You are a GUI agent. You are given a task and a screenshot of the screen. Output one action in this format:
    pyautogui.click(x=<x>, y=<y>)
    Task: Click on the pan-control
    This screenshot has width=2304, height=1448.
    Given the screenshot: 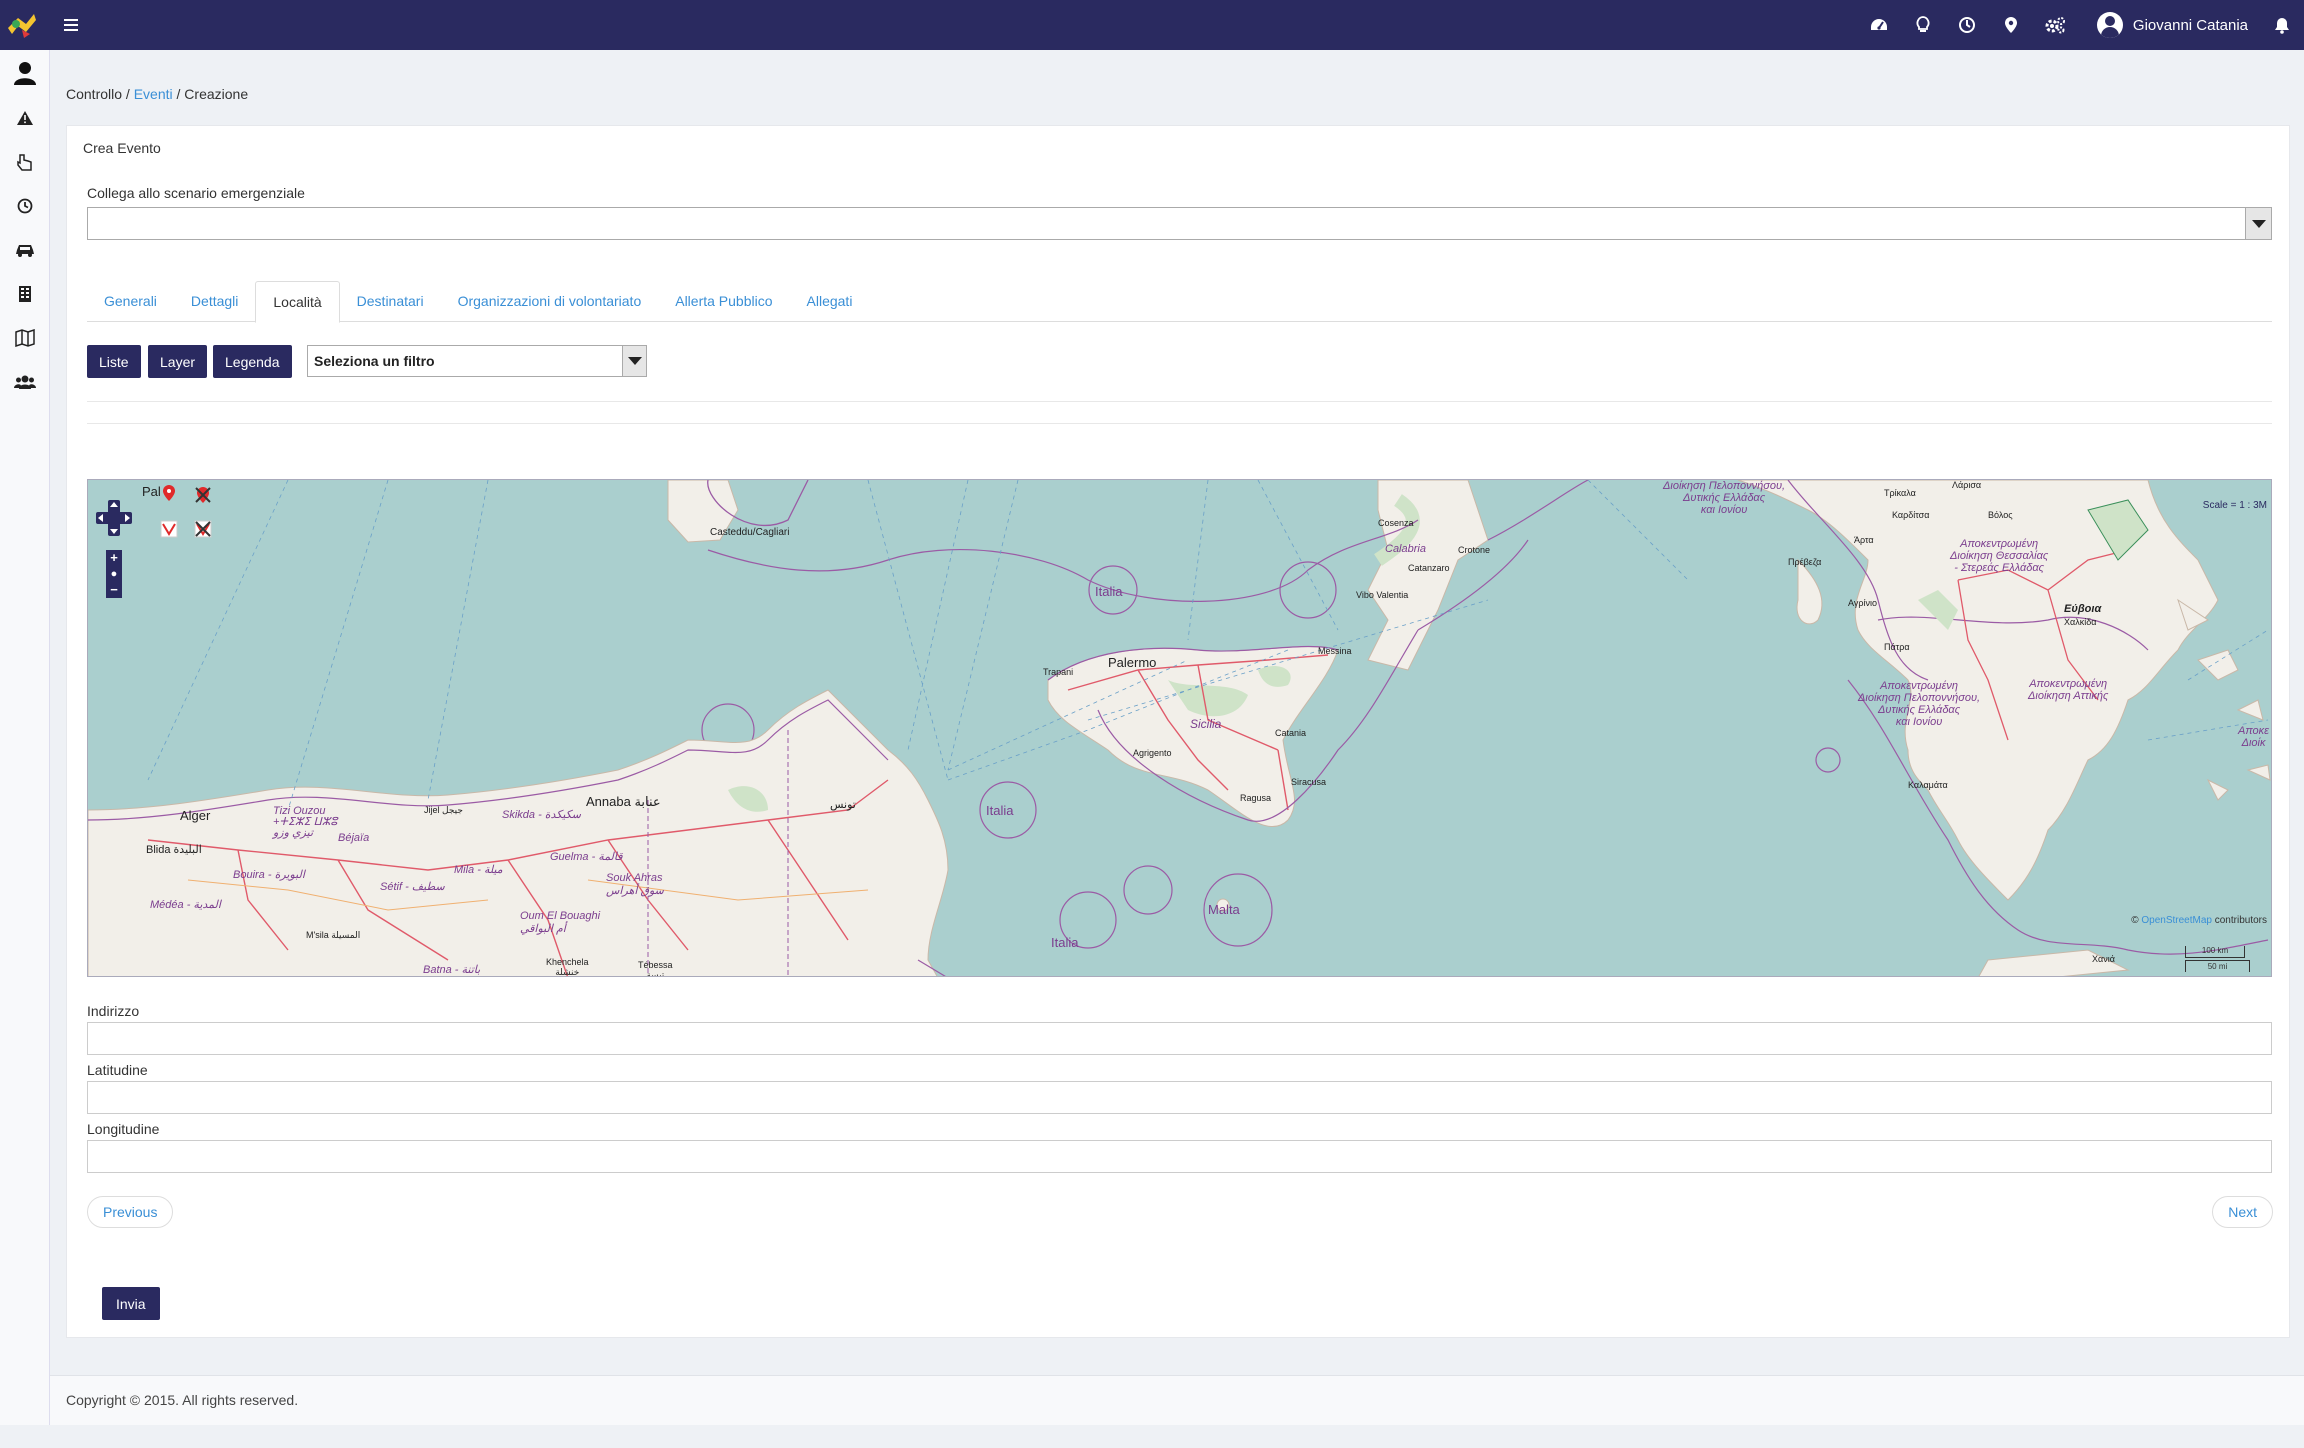 What is the action you would take?
    pyautogui.click(x=114, y=518)
    